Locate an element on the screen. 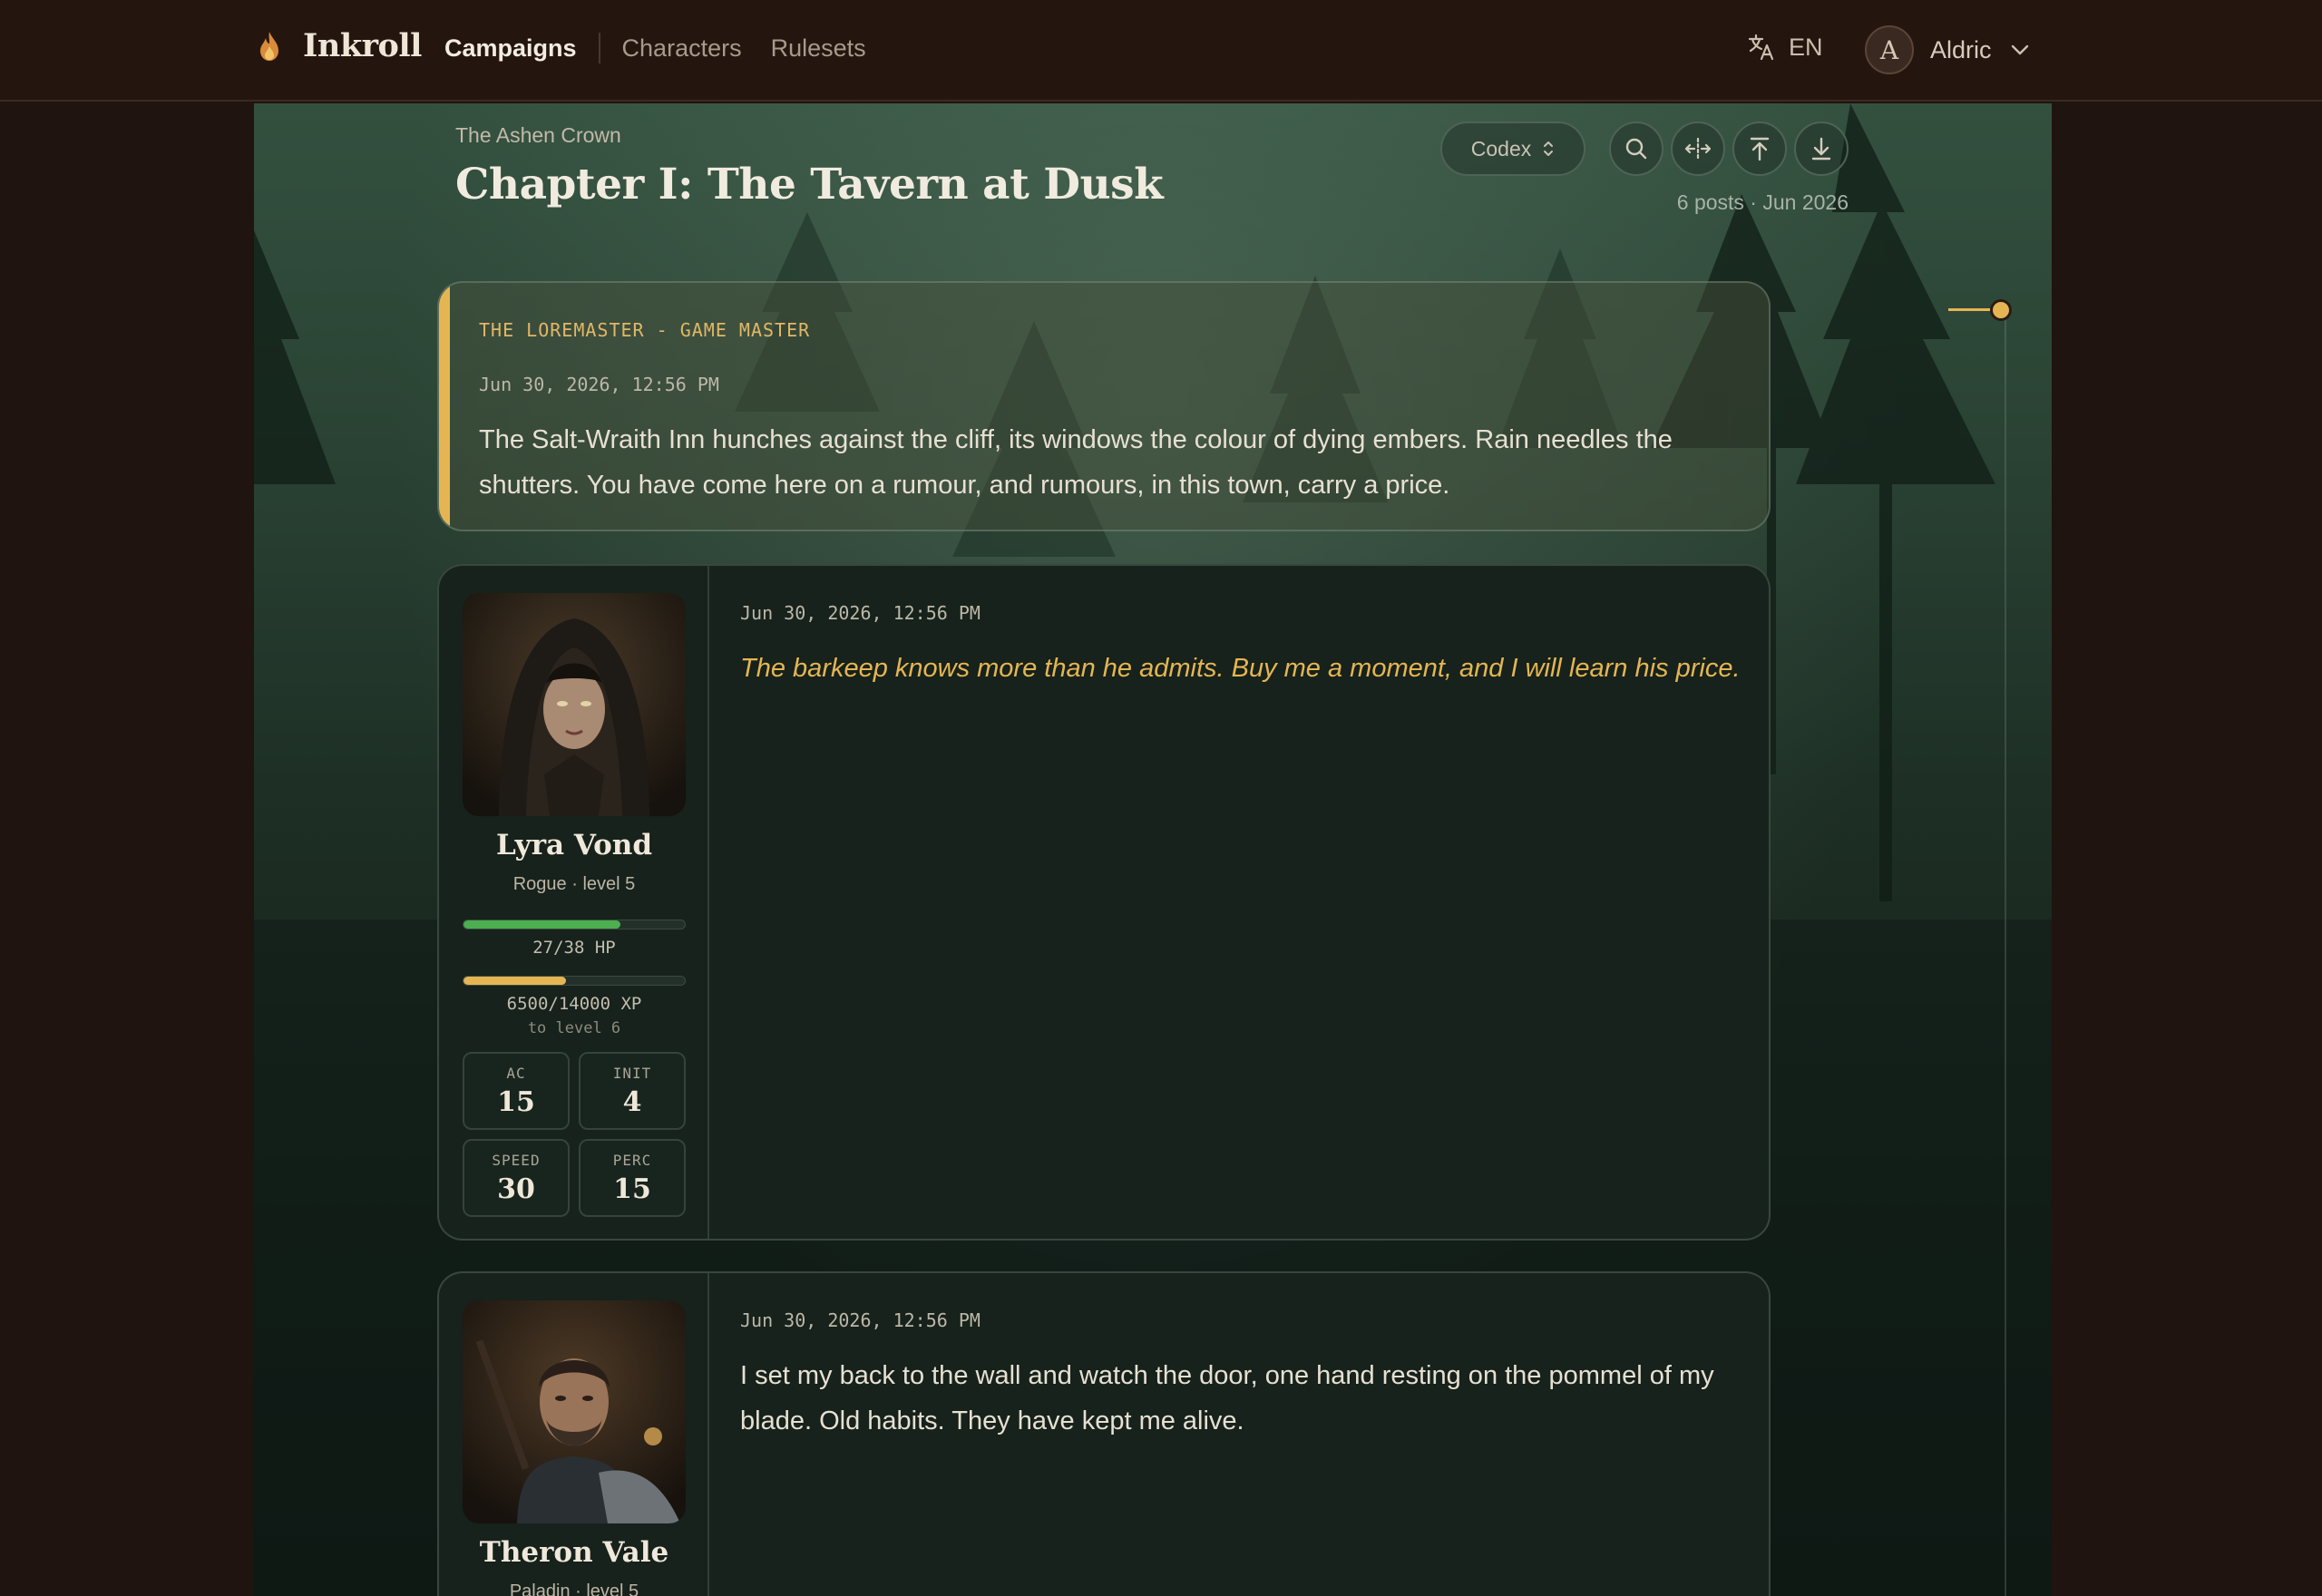  xp-bar-fill is located at coordinates (515, 981).